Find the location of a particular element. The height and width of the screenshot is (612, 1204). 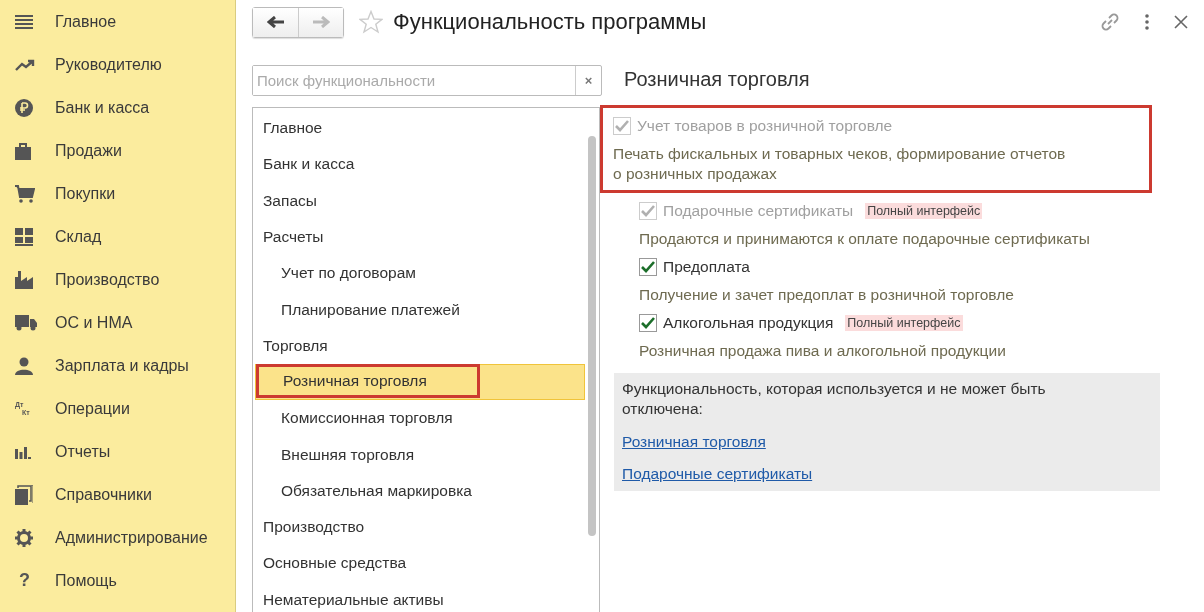

person-icon is located at coordinates (24, 365).